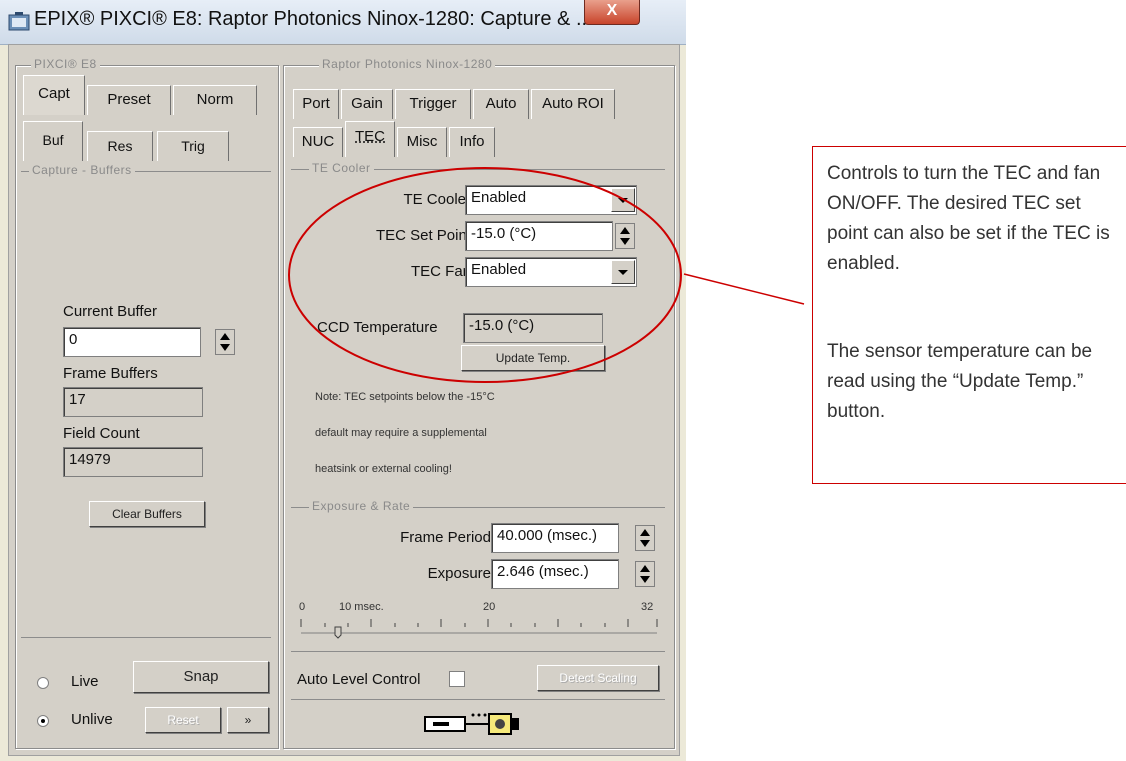 This screenshot has width=1126, height=761. I want to click on reset-button: Reset, so click(183, 720).